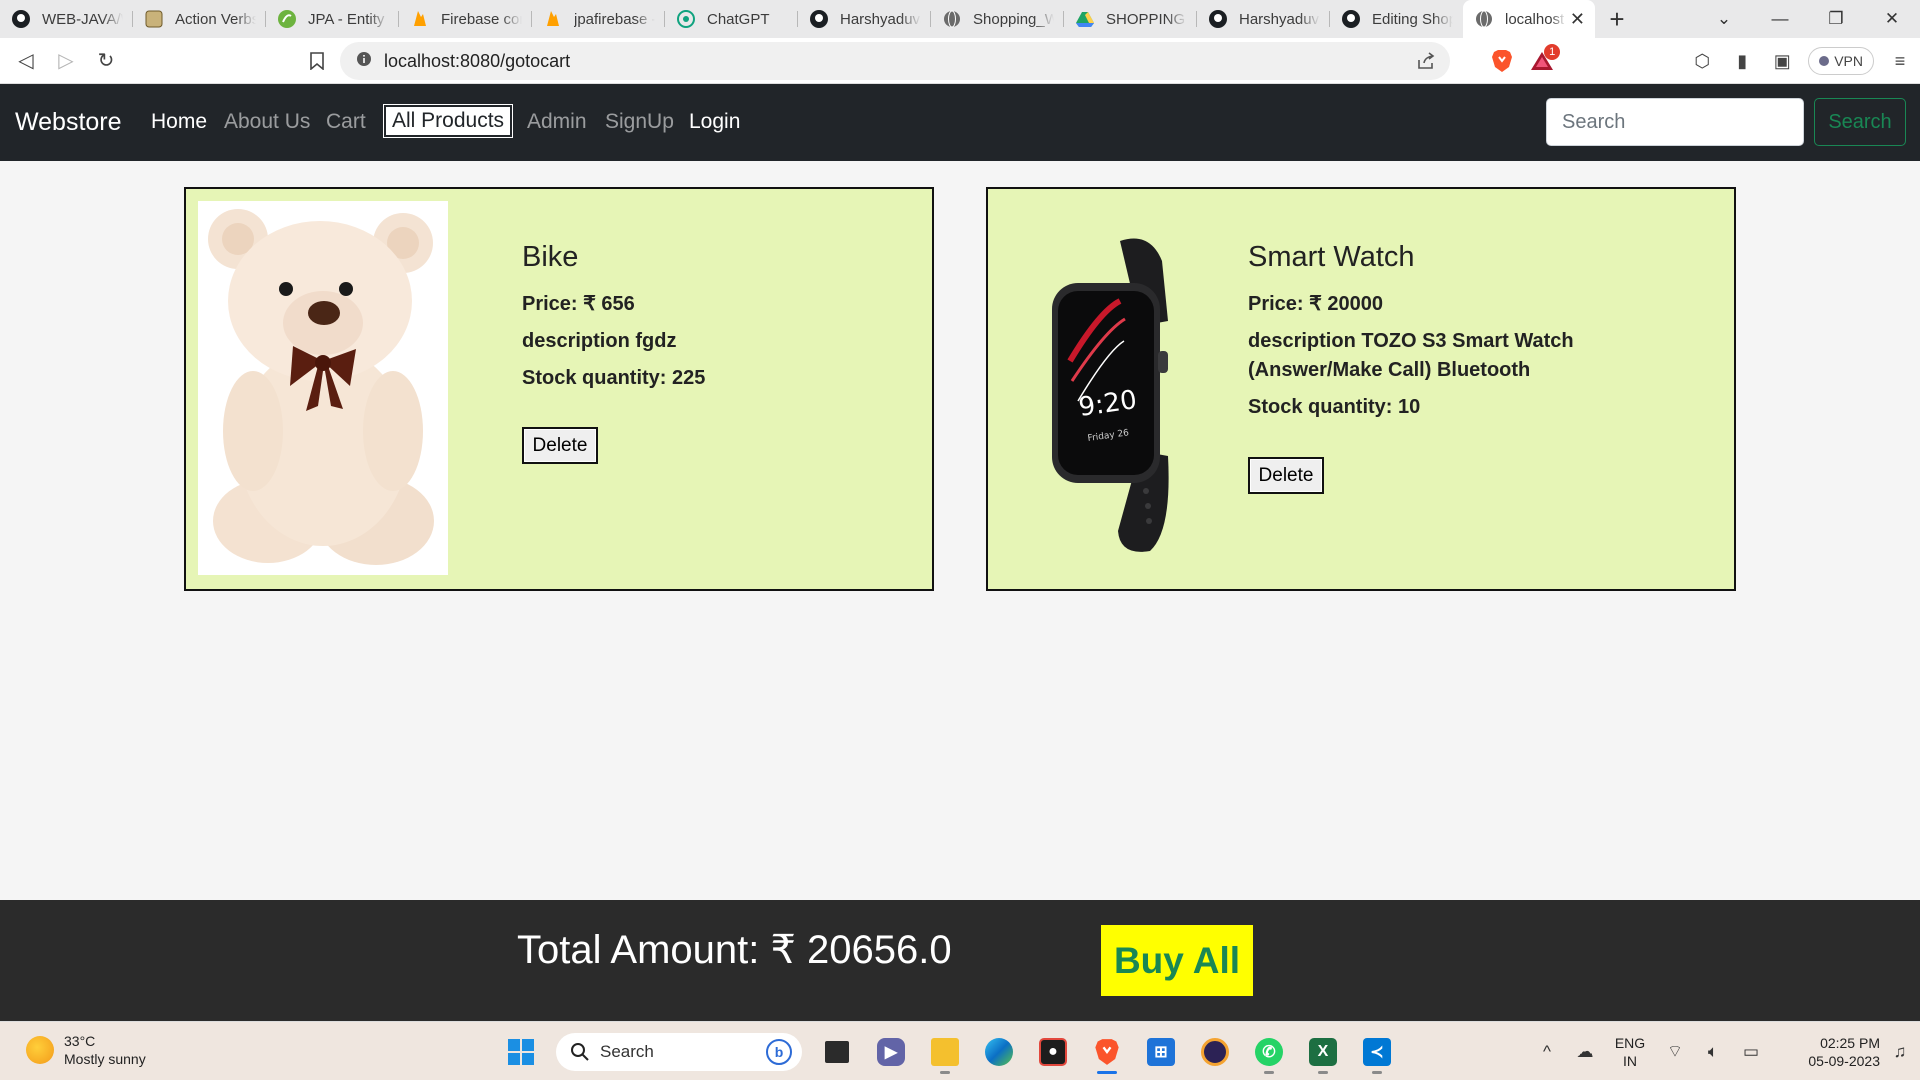  What do you see at coordinates (477, 60) in the screenshot?
I see `url-text: localhost:8080/gotocart` at bounding box center [477, 60].